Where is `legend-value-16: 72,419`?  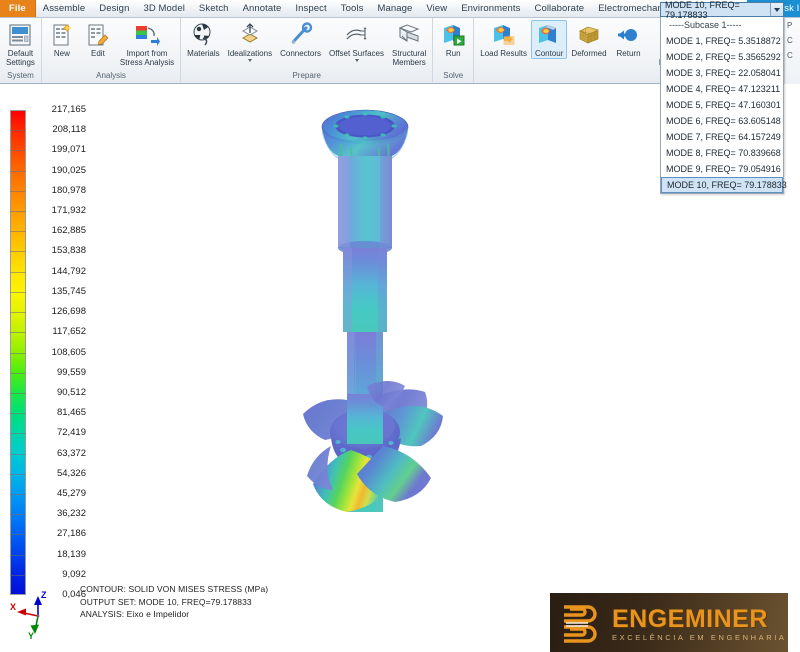
legend-value-16: 72,419 is located at coordinates (71, 433).